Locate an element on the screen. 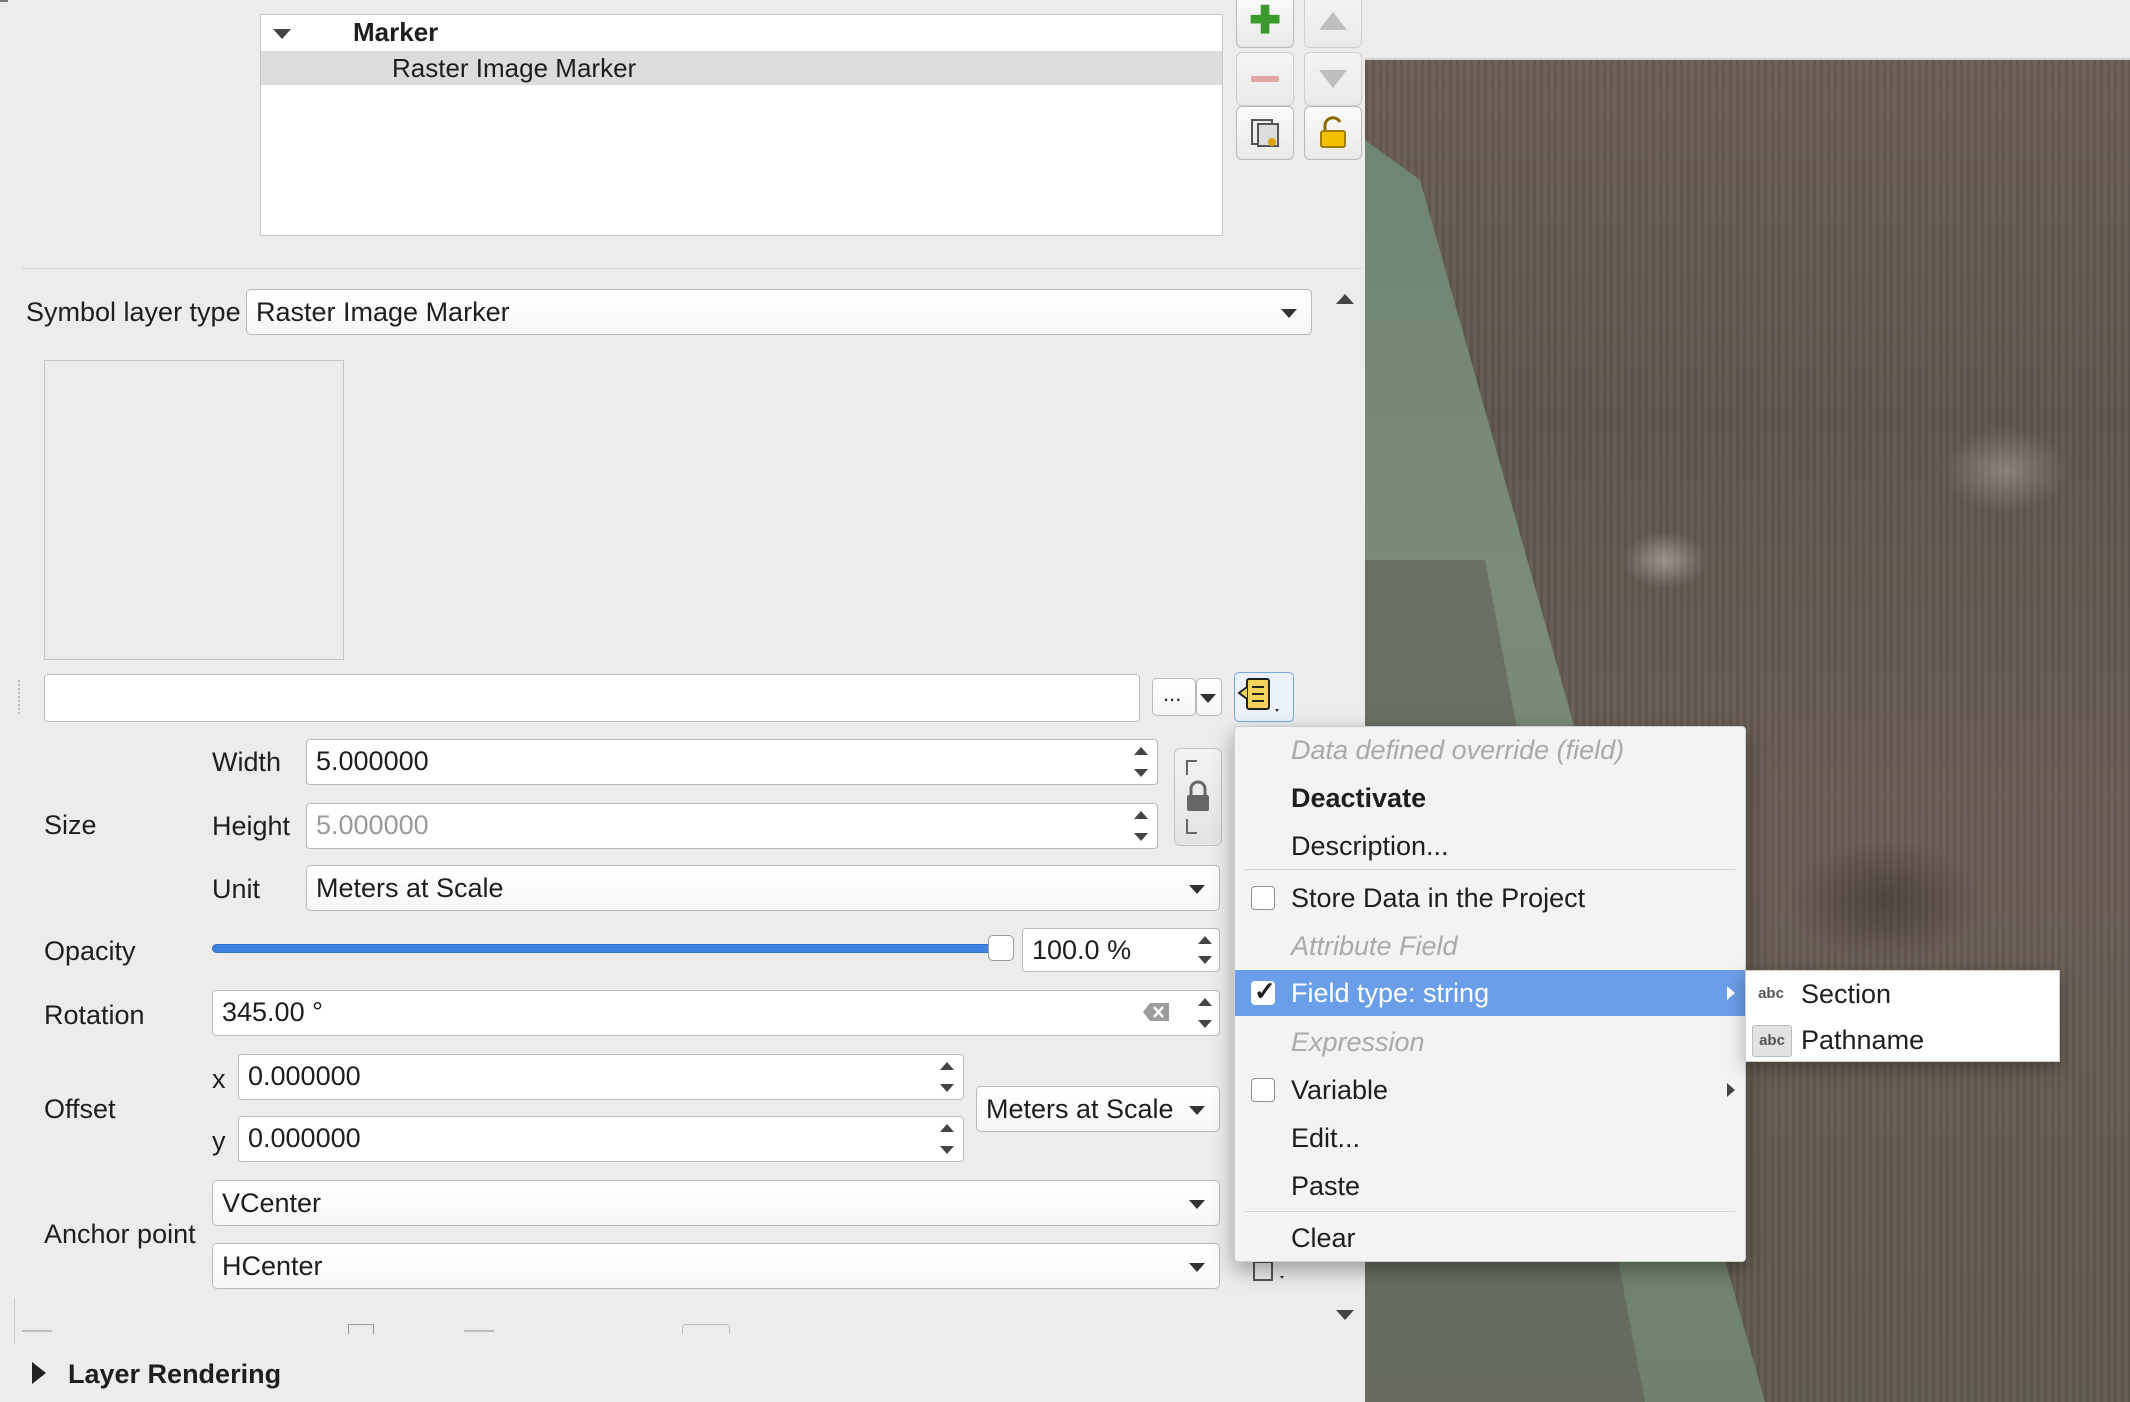 The height and width of the screenshot is (1402, 2130). lock-aspect-ratio-button is located at coordinates (1198, 797).